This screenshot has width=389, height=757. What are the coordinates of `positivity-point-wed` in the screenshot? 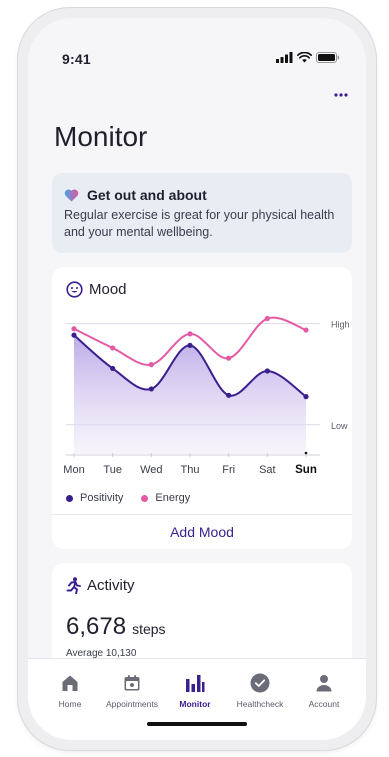 It's located at (151, 389).